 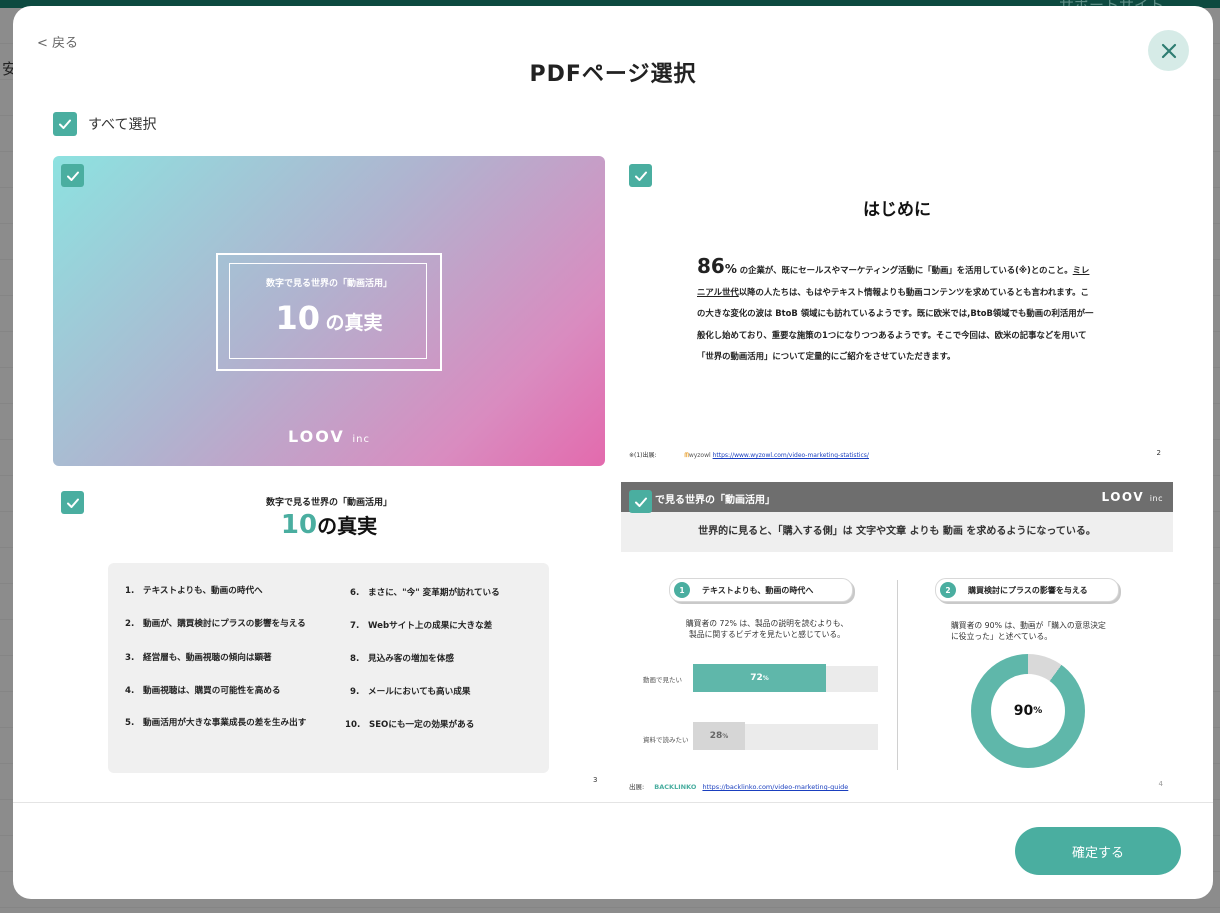 What do you see at coordinates (299, 525) in the screenshot?
I see `toc-title-number: 10` at bounding box center [299, 525].